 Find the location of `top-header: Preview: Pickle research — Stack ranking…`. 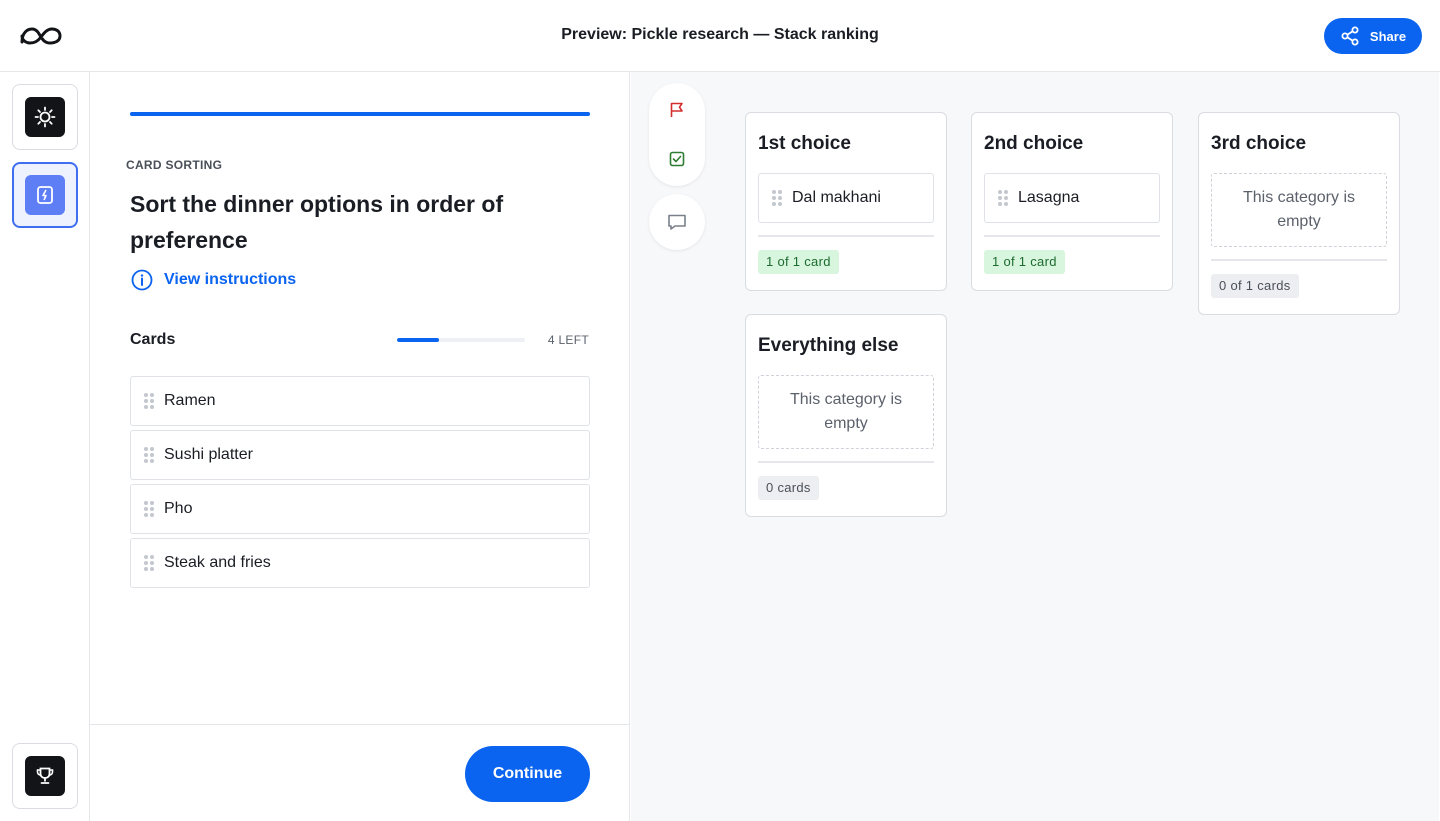

top-header: Preview: Pickle research — Stack ranking… is located at coordinates (720, 36).